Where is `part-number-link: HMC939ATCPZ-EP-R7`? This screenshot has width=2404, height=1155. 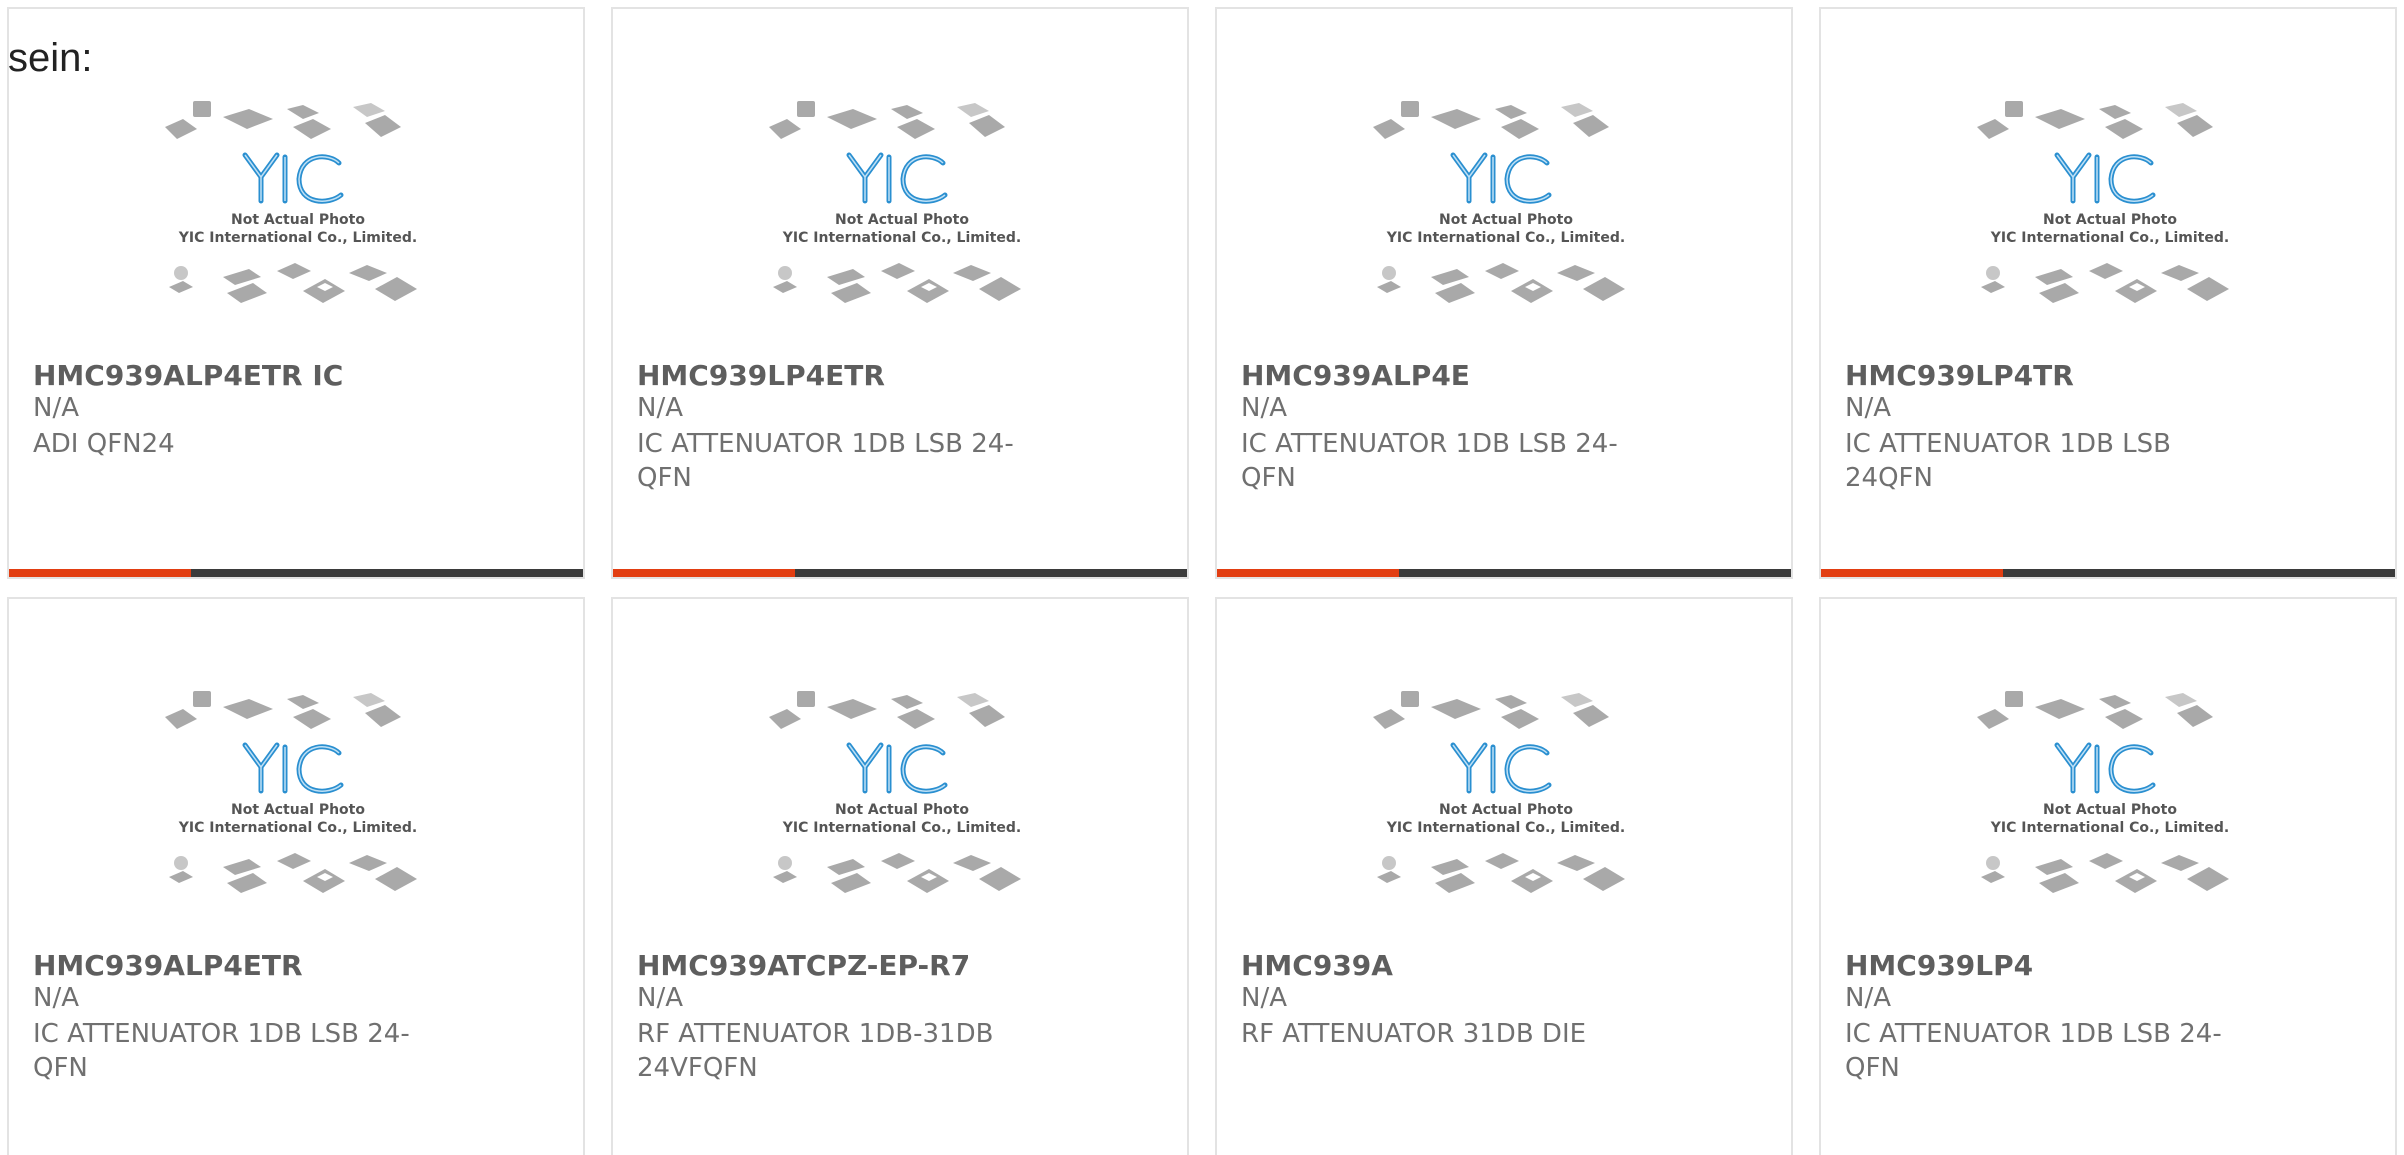
part-number-link: HMC939ATCPZ-EP-R7 is located at coordinates (803, 965).